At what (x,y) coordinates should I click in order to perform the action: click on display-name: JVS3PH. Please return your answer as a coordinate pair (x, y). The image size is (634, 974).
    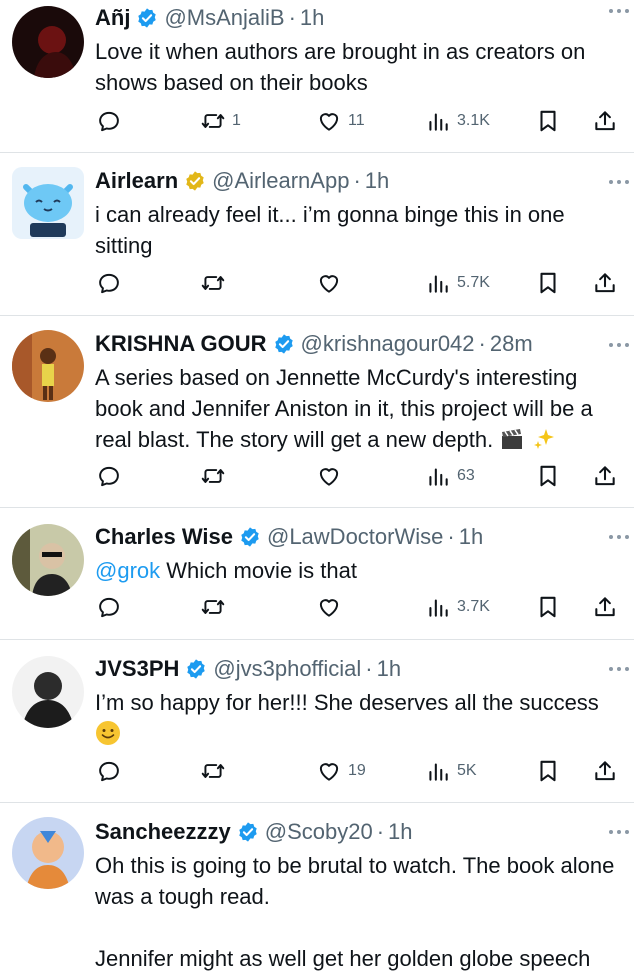
    Looking at the image, I should click on (137, 669).